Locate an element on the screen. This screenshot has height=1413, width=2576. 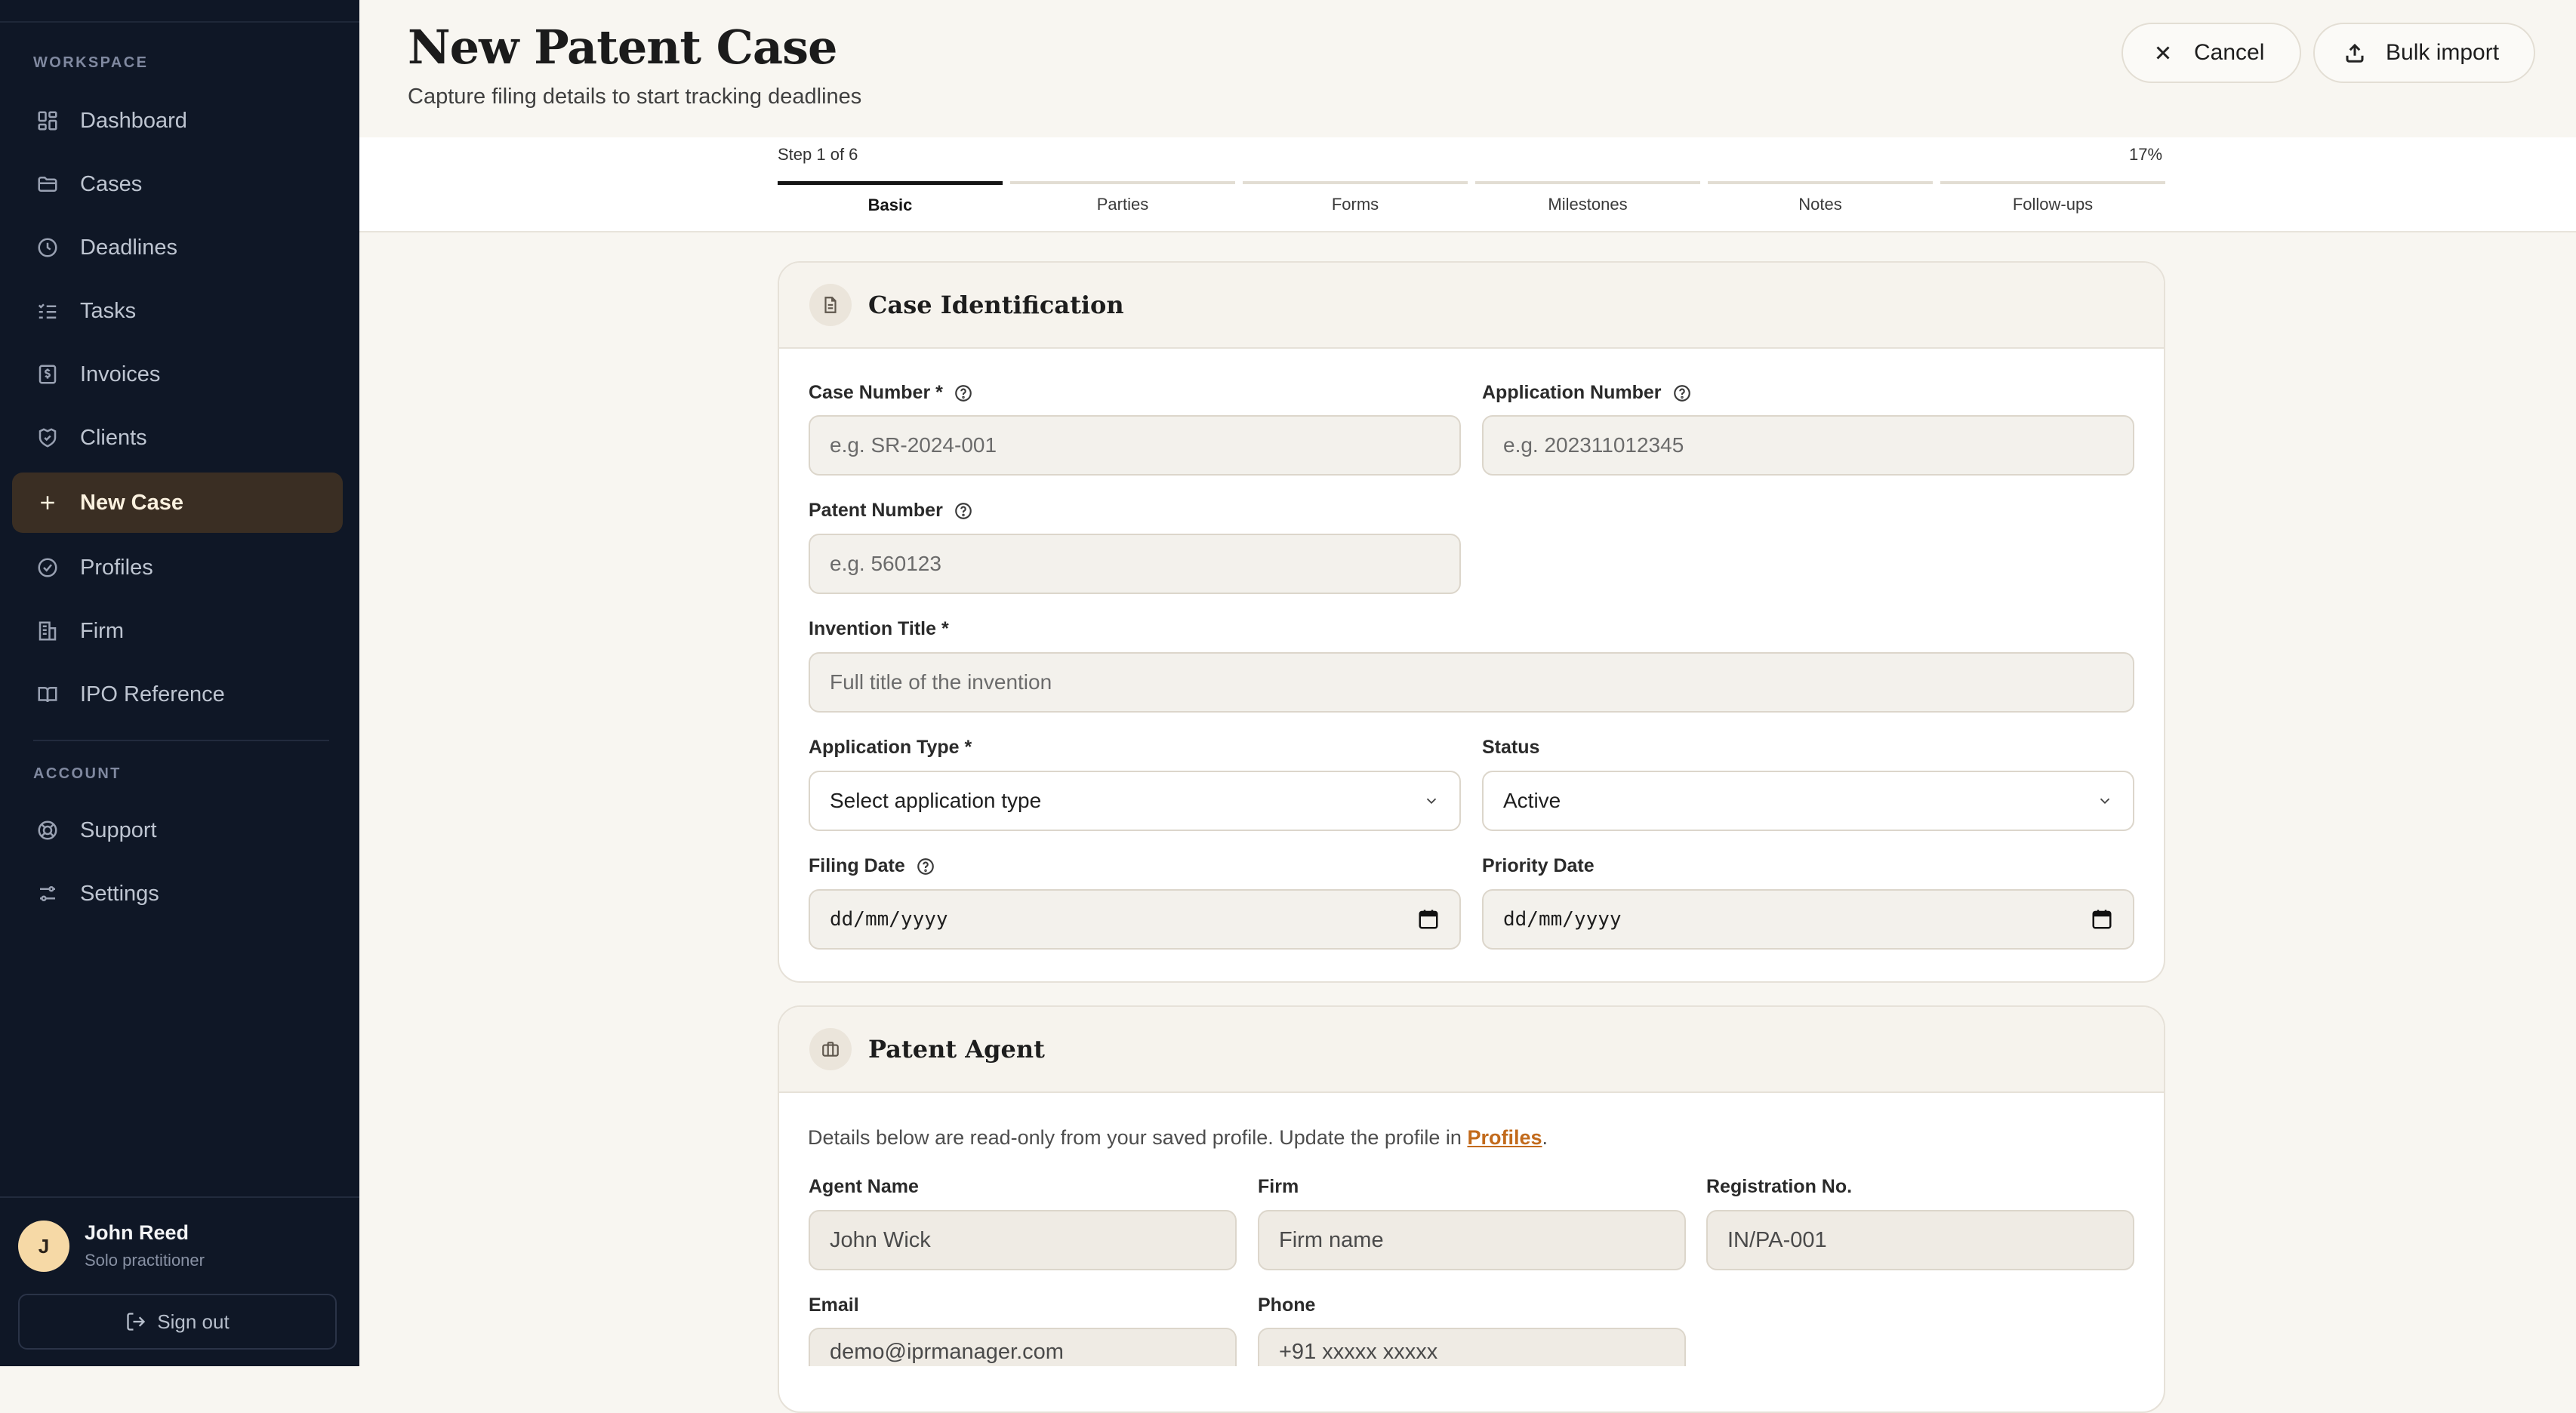
sign-out-label: Sign out is located at coordinates (193, 1321).